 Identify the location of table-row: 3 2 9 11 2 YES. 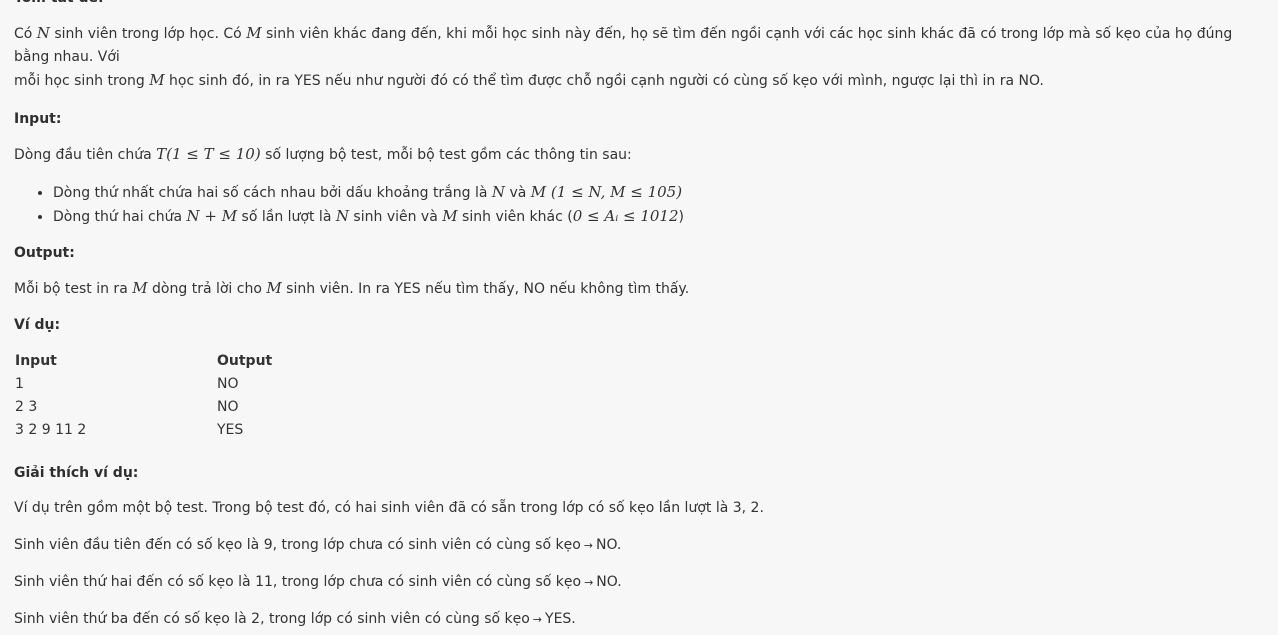
(156, 429).